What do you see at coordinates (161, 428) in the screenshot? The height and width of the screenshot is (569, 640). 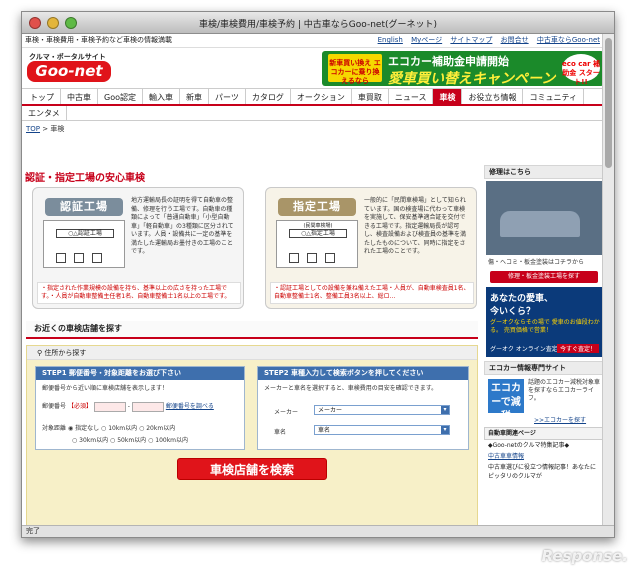 I see `radio-label: 20km以内` at bounding box center [161, 428].